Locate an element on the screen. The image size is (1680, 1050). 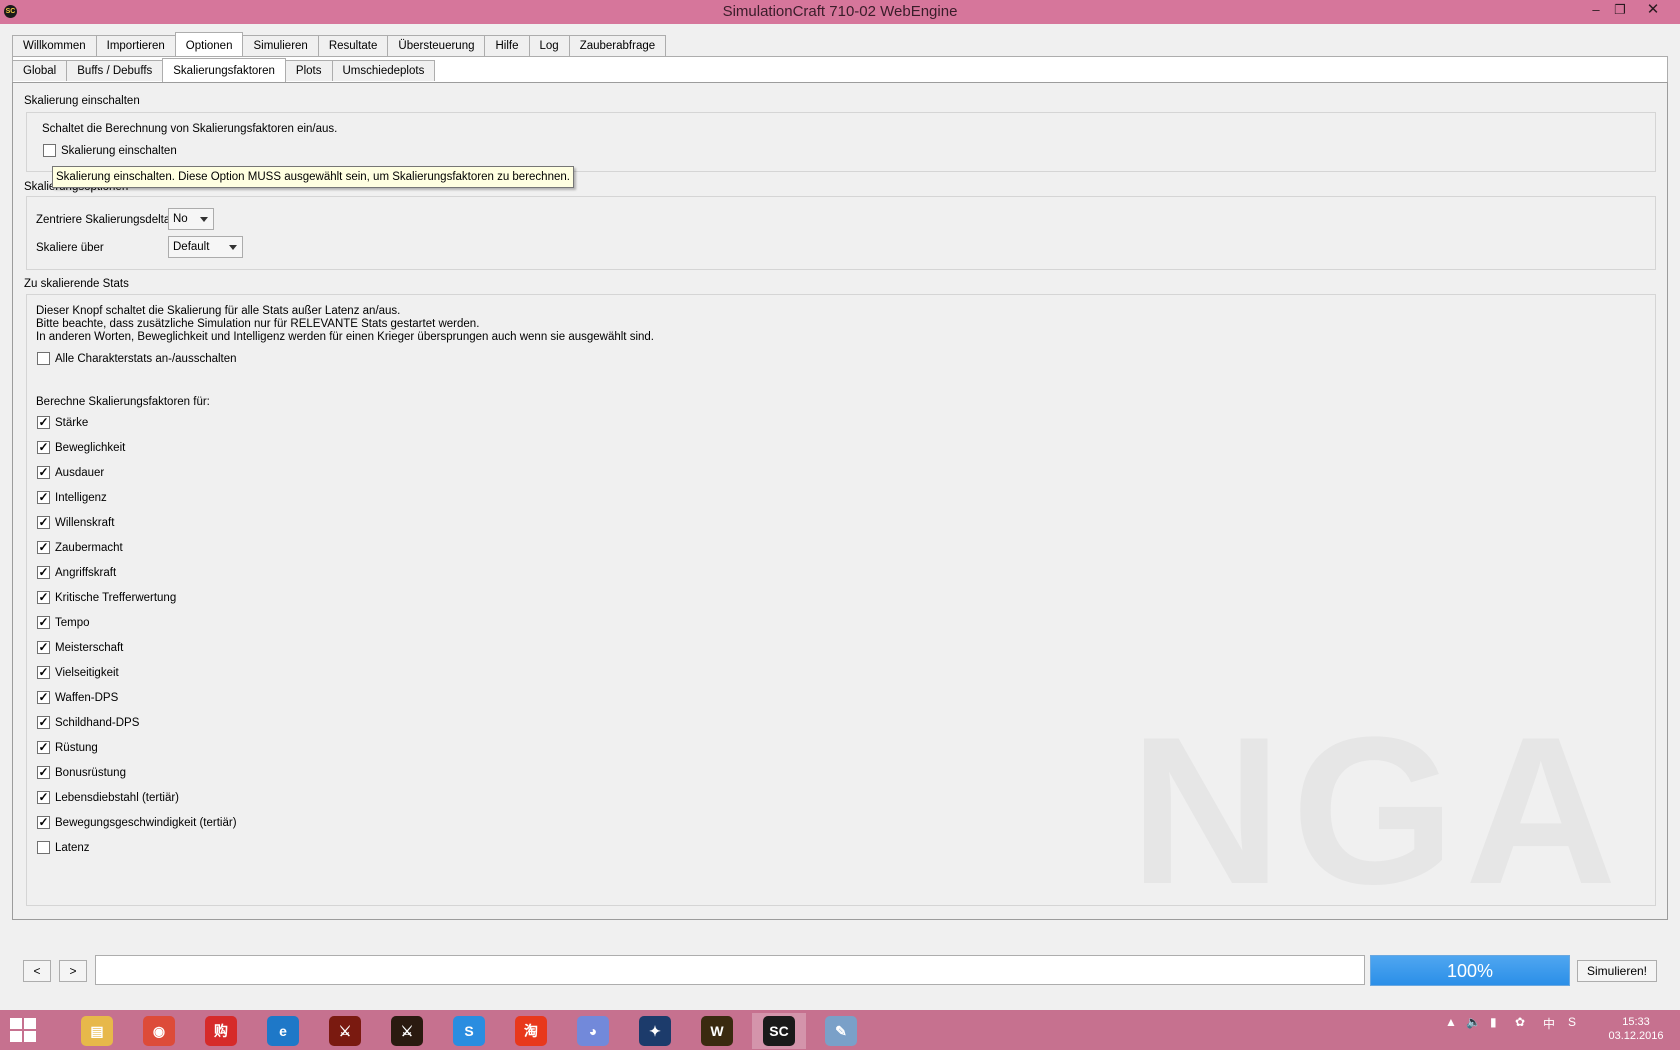
taskbar-app: 购 is located at coordinates (221, 1031).